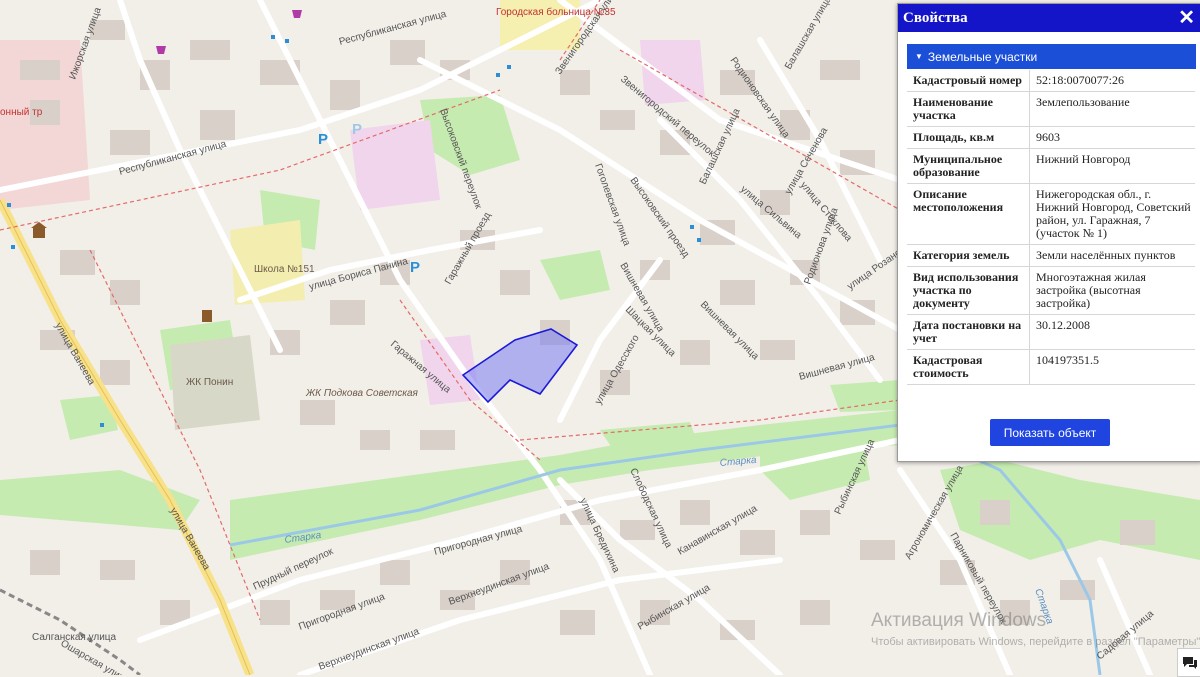 The width and height of the screenshot is (1200, 677). What do you see at coordinates (968, 214) in the screenshot?
I see `property-key: Описание местоположения` at bounding box center [968, 214].